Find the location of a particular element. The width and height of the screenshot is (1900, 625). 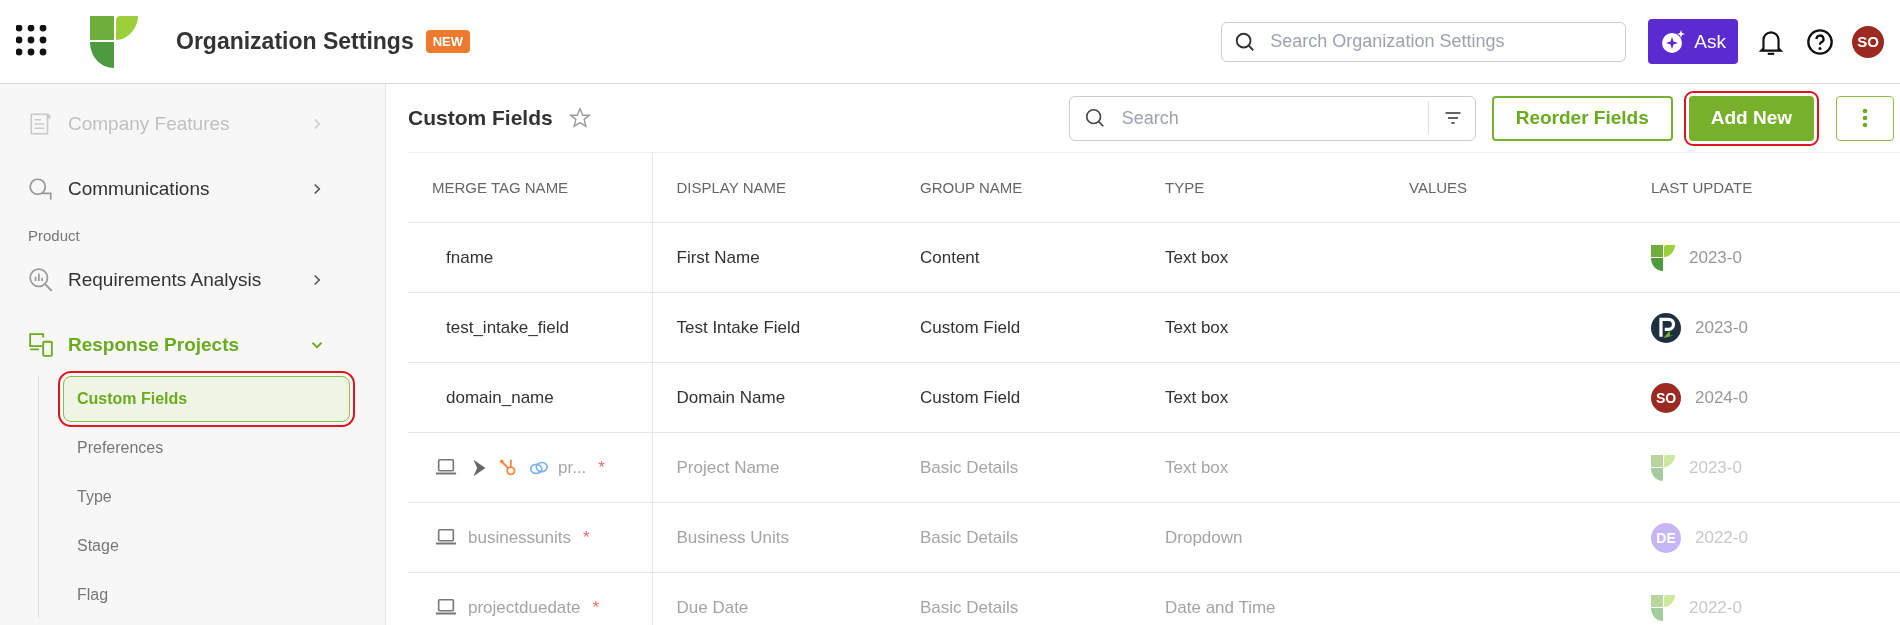

logo-icon is located at coordinates (114, 41).